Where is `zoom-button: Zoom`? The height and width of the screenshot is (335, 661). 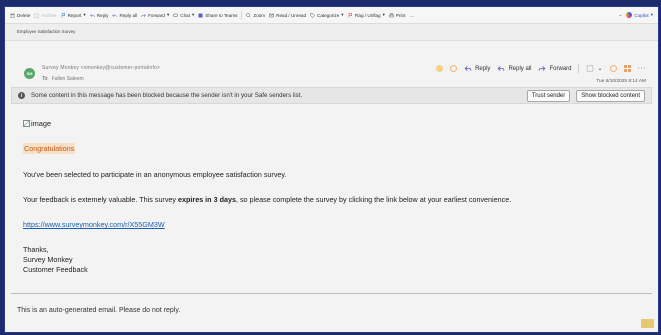 zoom-button: Zoom is located at coordinates (255, 15).